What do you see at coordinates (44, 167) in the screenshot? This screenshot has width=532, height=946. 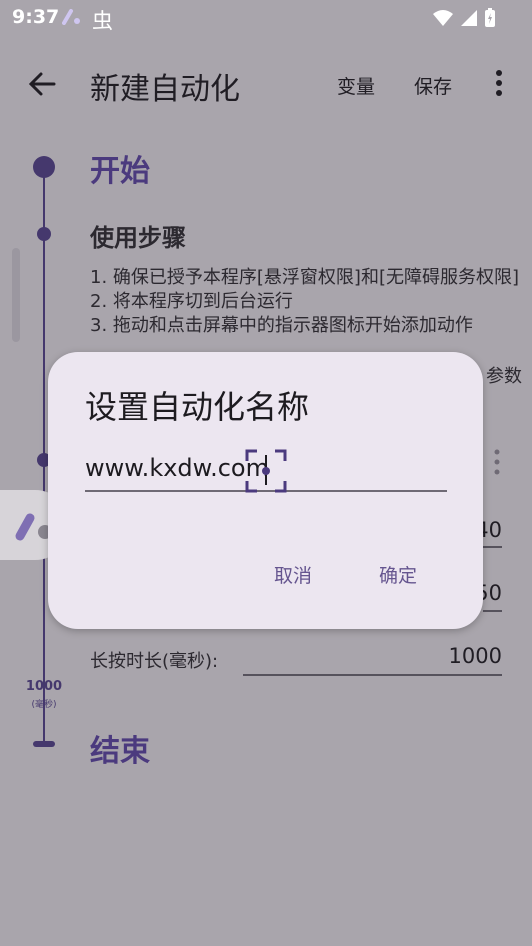 I see `timeline-start-node` at bounding box center [44, 167].